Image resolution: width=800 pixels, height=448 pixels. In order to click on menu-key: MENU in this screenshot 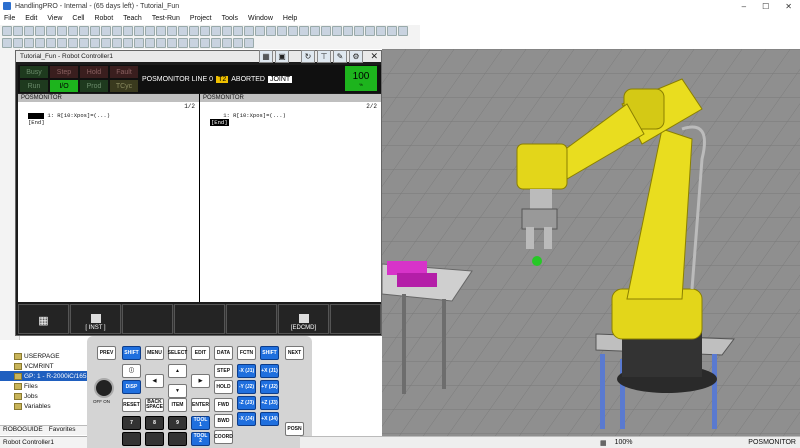, I will do `click(154, 353)`.